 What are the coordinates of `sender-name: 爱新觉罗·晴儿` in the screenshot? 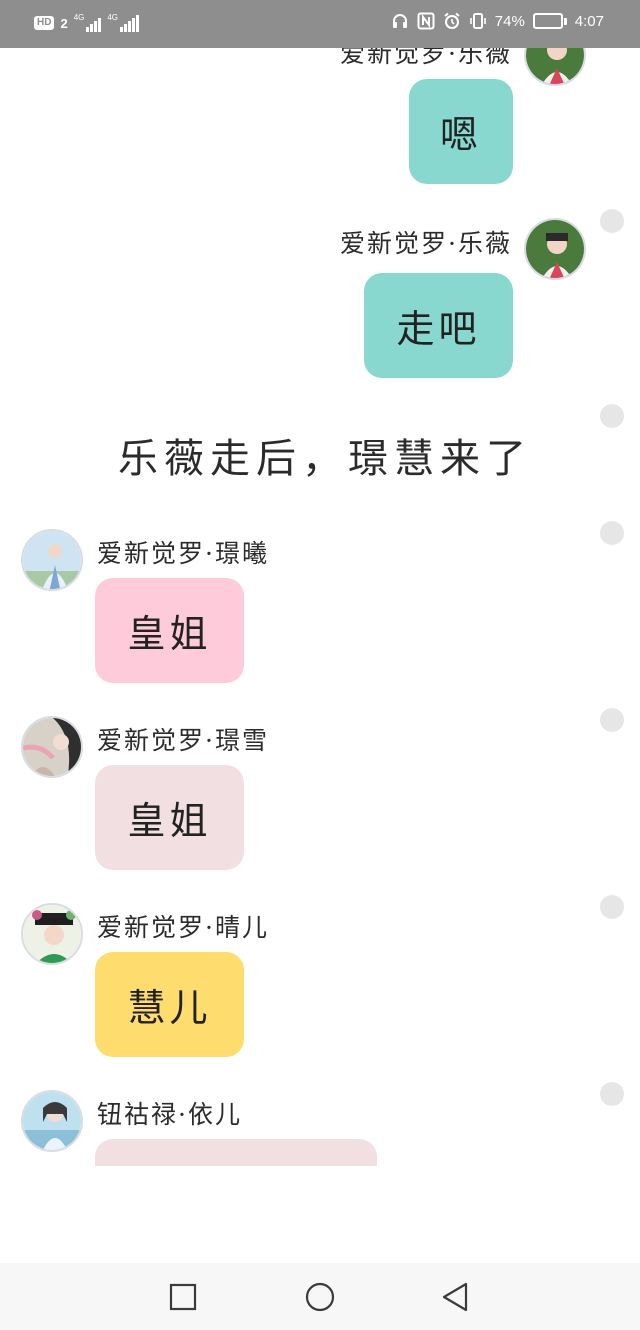 It's located at (183, 927).